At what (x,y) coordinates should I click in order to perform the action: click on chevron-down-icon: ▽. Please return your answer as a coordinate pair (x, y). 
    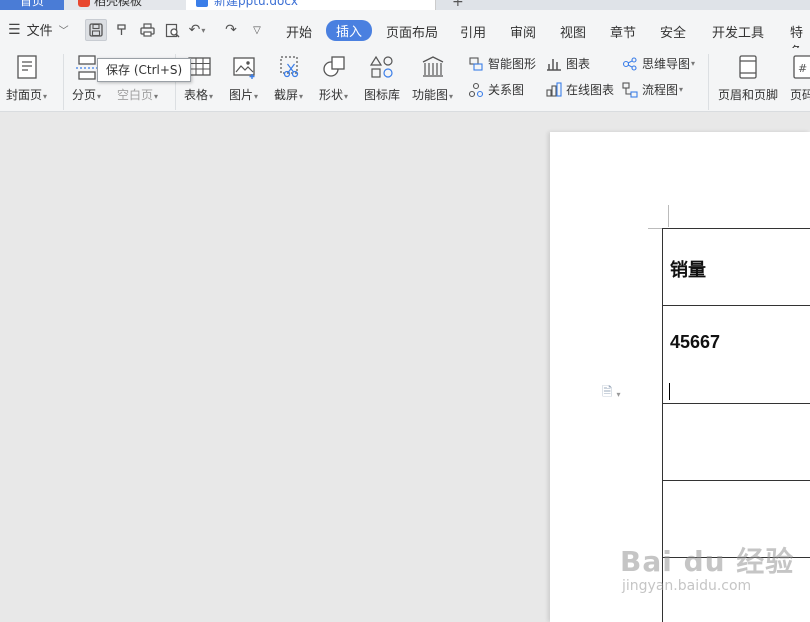
    Looking at the image, I should click on (257, 30).